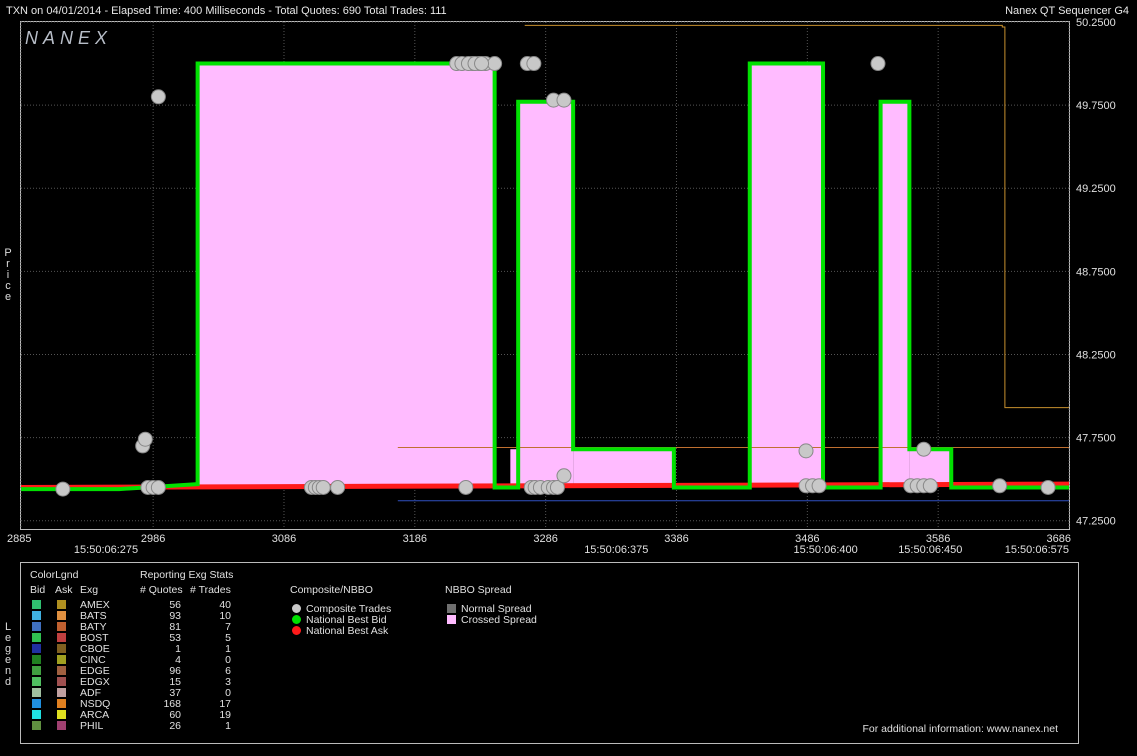 The image size is (1137, 756). Describe the element at coordinates (1096, 355) in the screenshot. I see `y-tick-label: 48.2500` at that location.